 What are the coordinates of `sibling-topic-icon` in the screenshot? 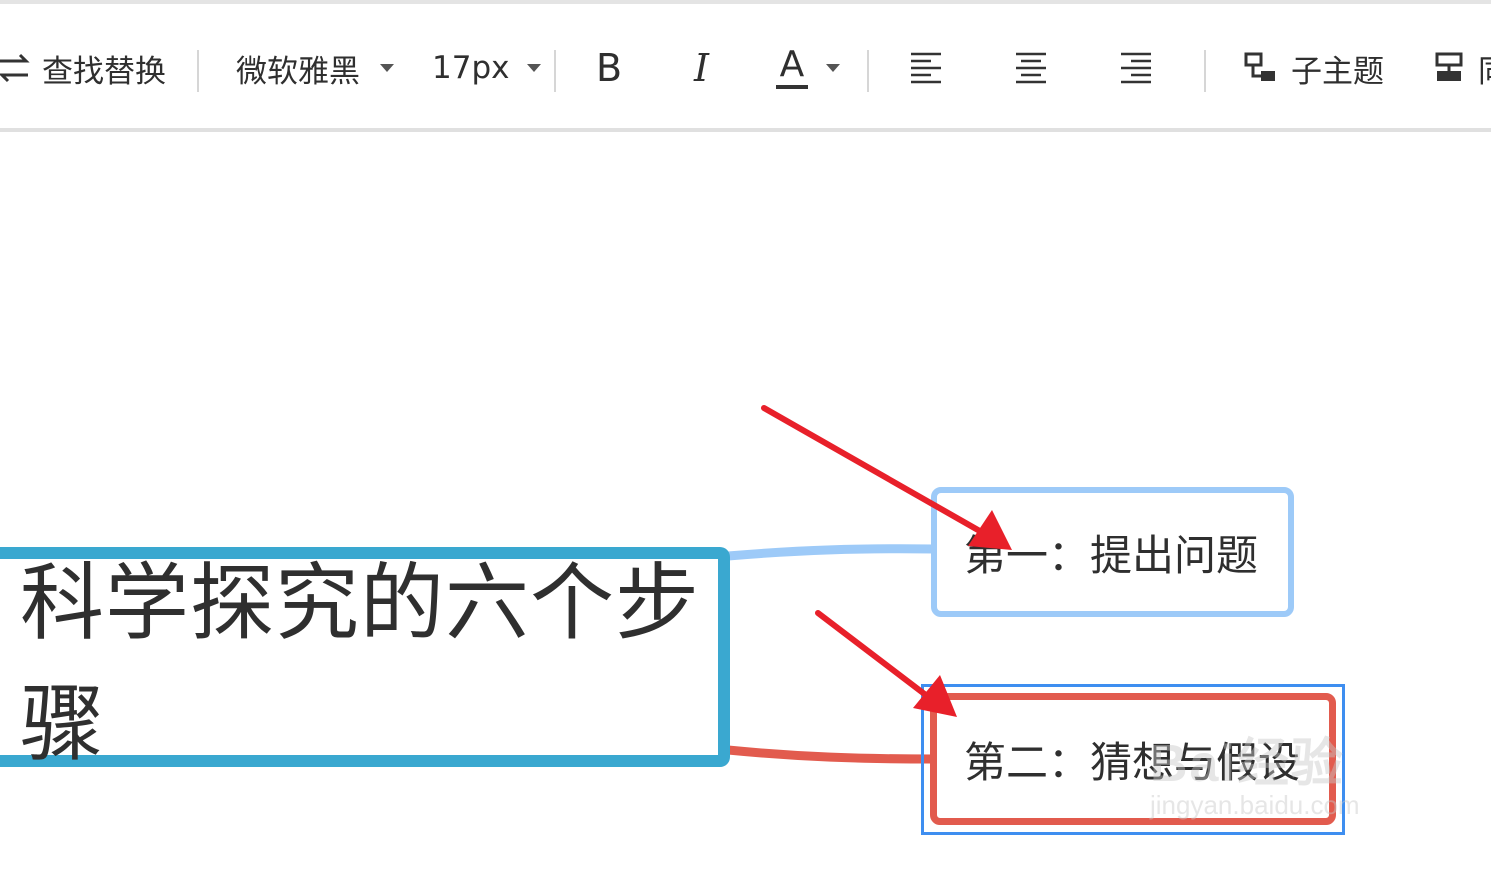 It's located at (1449, 68).